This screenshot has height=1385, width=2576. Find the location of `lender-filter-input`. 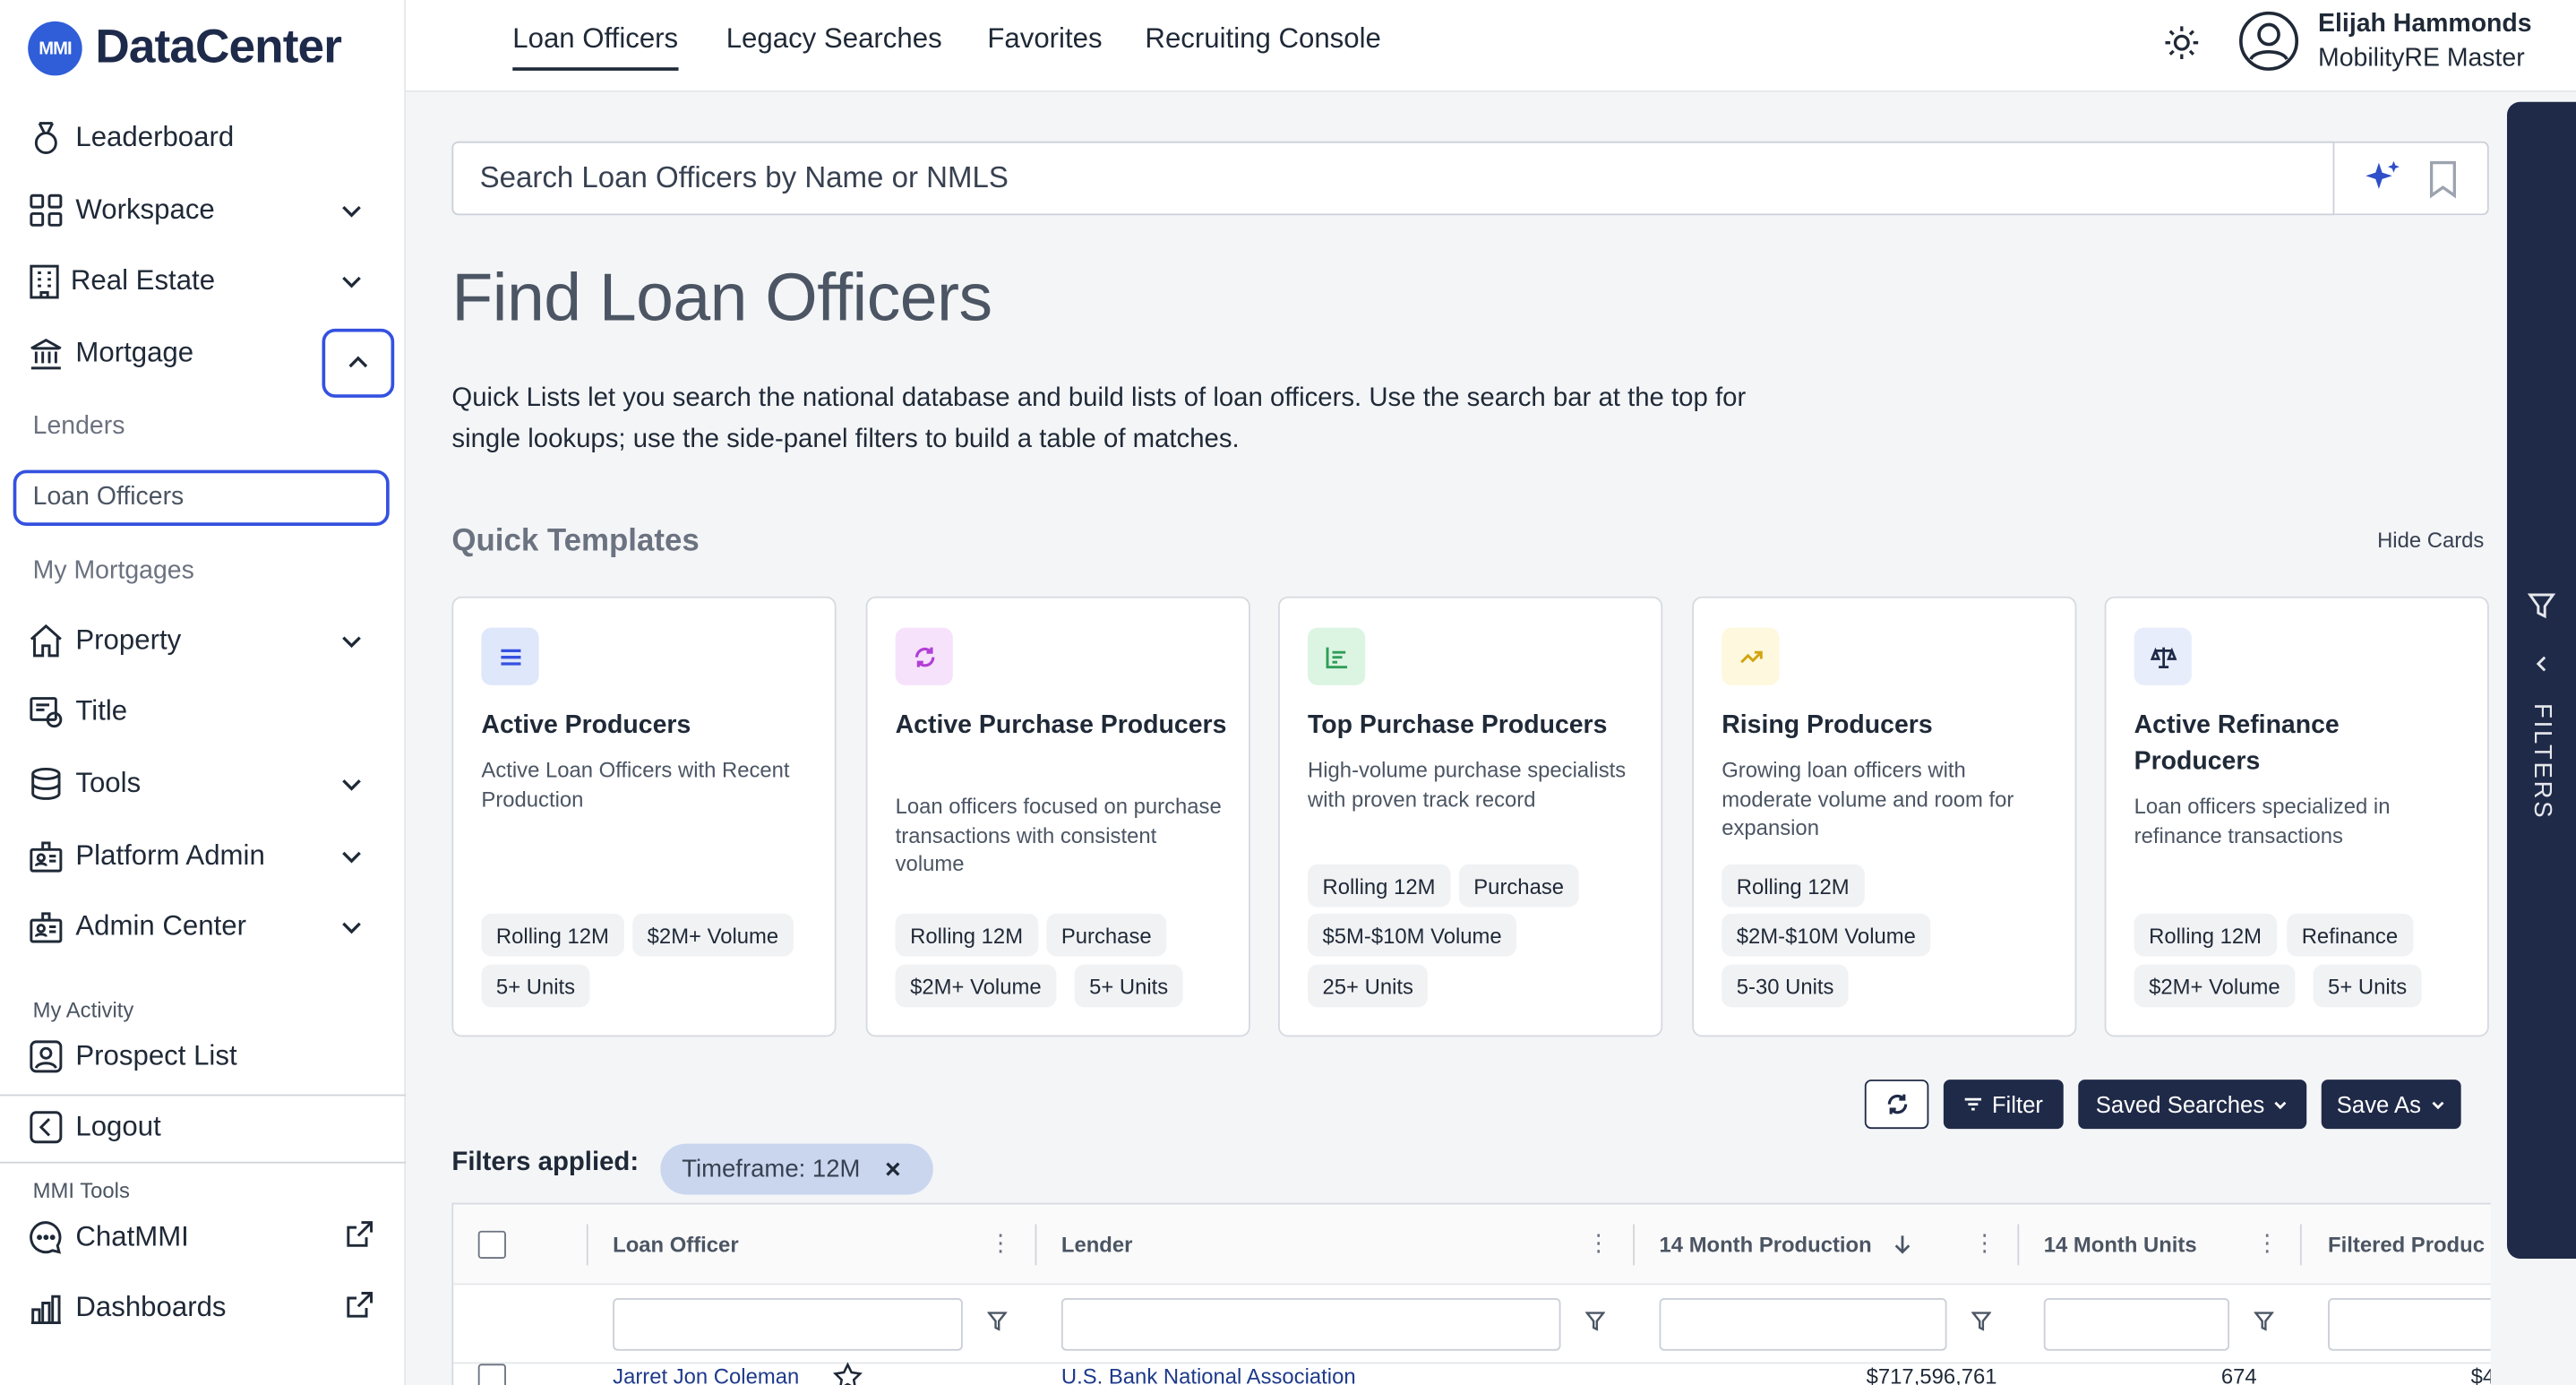

lender-filter-input is located at coordinates (1310, 1324).